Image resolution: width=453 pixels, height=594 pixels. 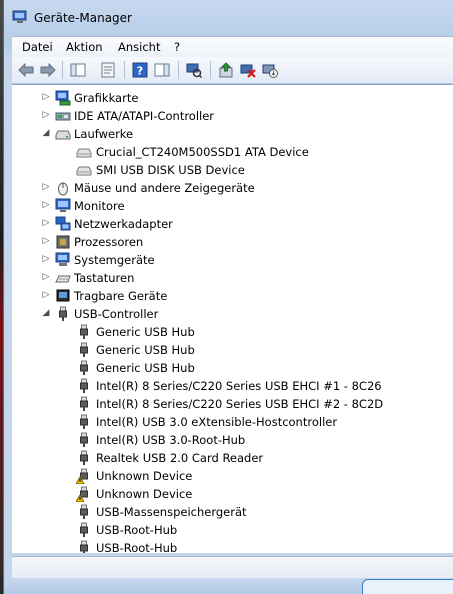 I want to click on category-node: ◢ USB-Controller, so click(x=232, y=314).